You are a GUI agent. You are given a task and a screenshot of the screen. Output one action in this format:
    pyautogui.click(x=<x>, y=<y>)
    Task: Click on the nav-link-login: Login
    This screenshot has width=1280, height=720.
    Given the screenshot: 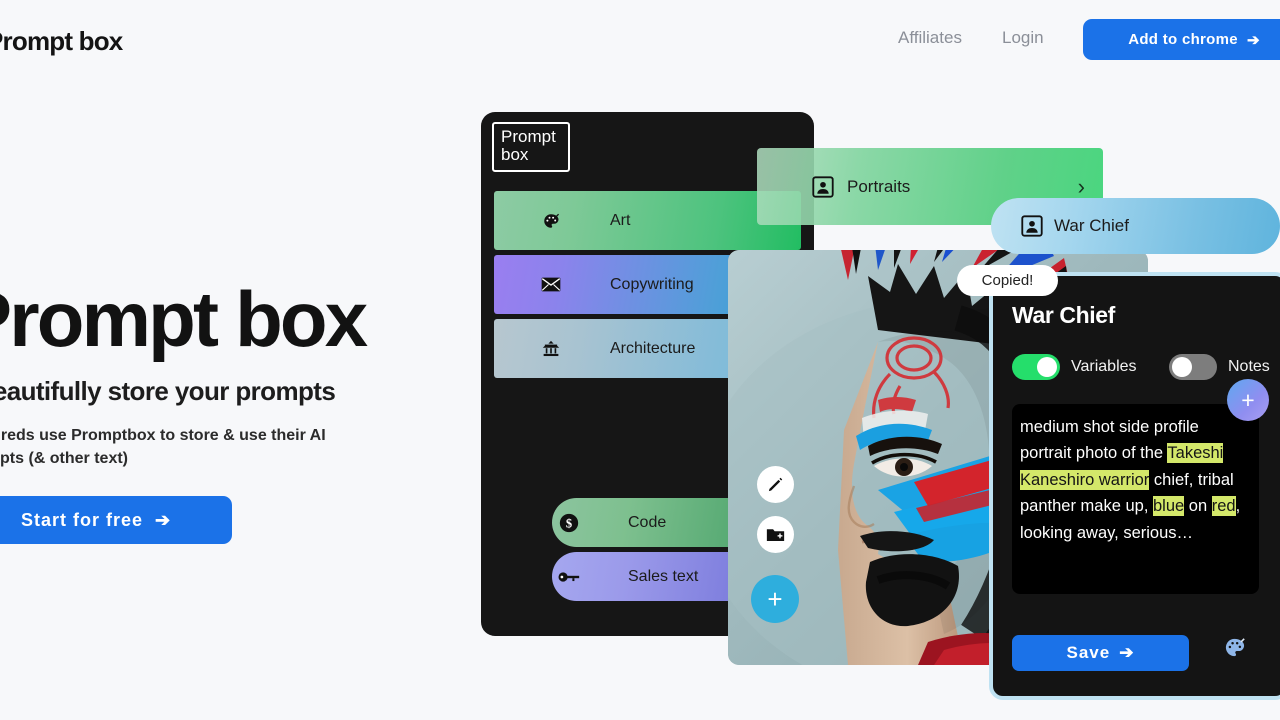 What is the action you would take?
    pyautogui.click(x=1023, y=38)
    